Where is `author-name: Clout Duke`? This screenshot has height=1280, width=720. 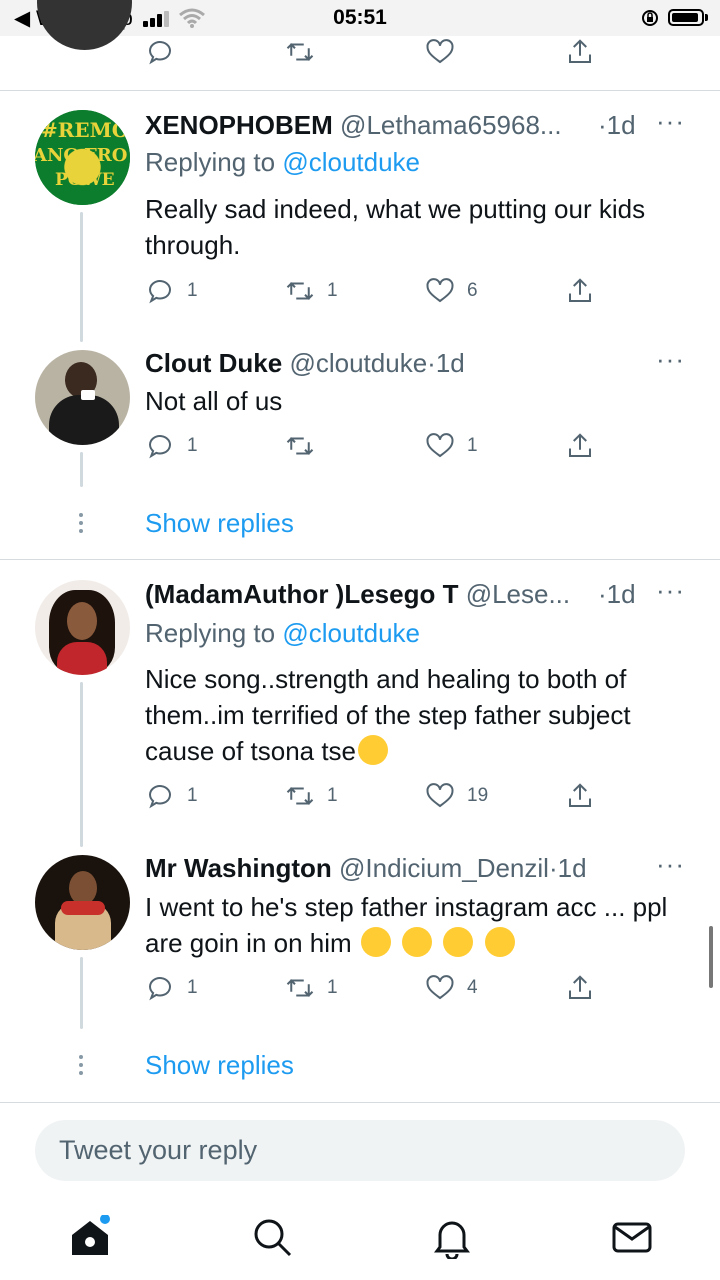 author-name: Clout Duke is located at coordinates (213, 363).